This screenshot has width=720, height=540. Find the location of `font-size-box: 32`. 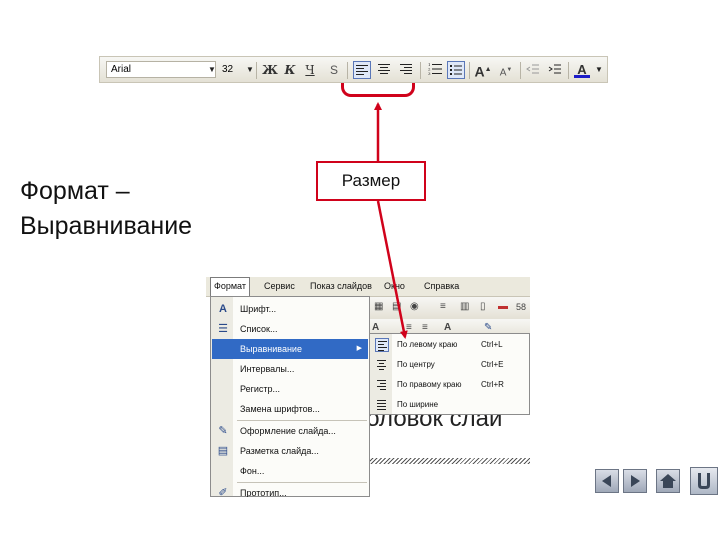

font-size-box: 32 is located at coordinates (234, 69).